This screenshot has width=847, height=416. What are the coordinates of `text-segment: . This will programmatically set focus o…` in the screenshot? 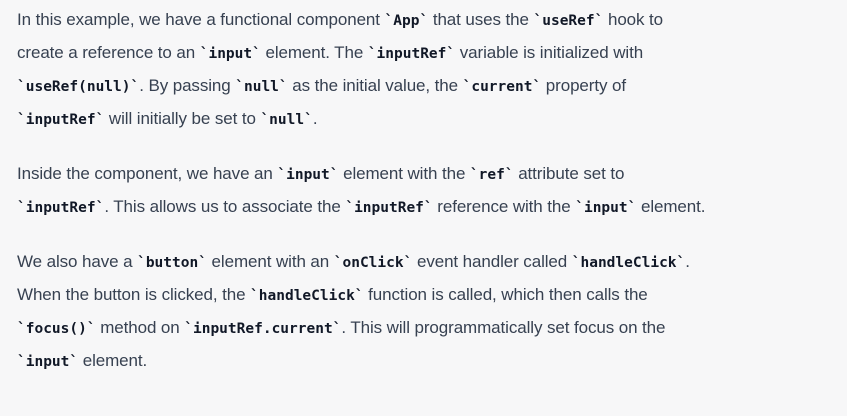 It's located at (503, 327).